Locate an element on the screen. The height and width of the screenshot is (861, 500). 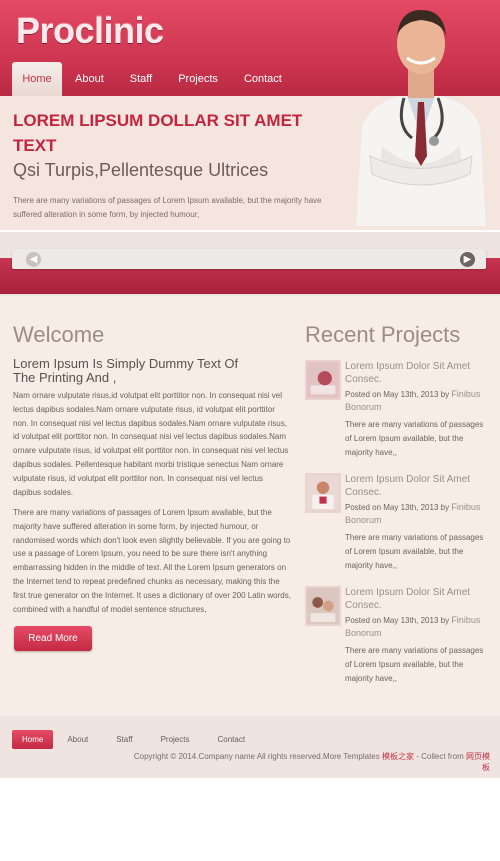
read-more-button: Read More is located at coordinates (53, 638).